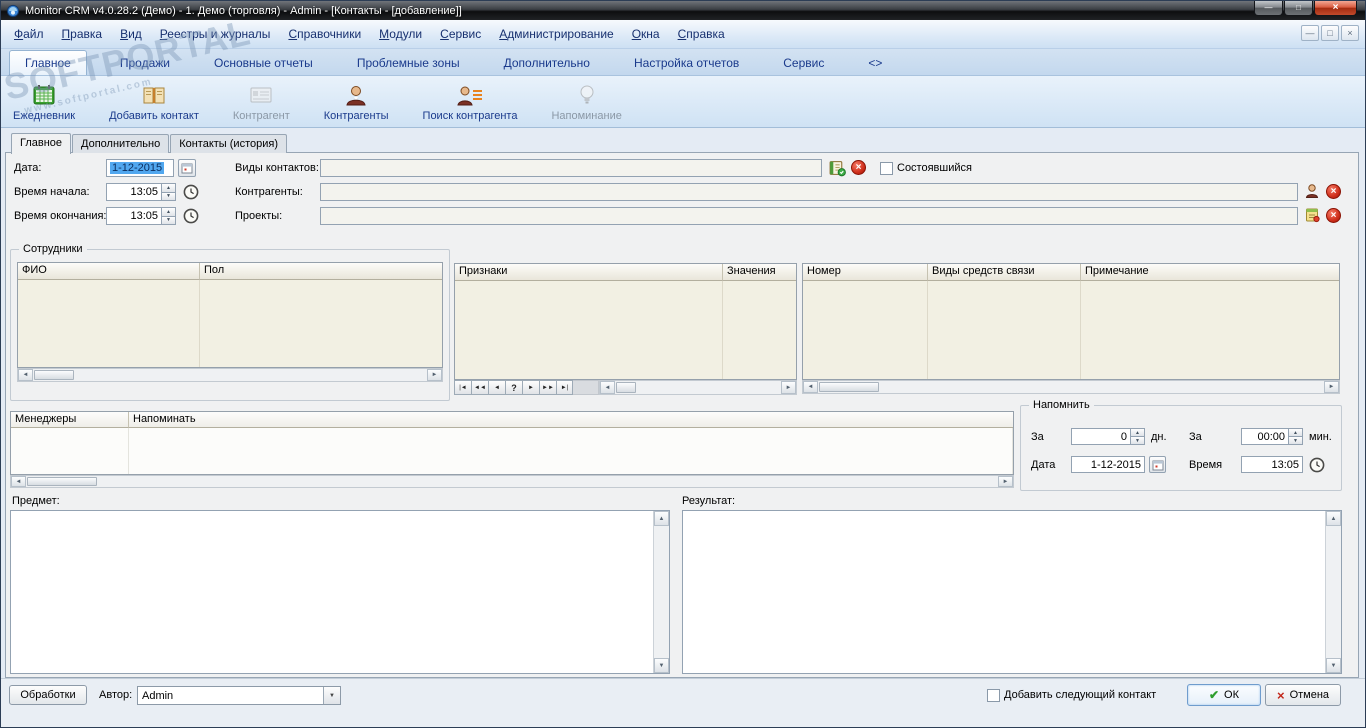 This screenshot has height=728, width=1366. I want to click on toolbar-diary-button: Ежедневник, so click(44, 102).